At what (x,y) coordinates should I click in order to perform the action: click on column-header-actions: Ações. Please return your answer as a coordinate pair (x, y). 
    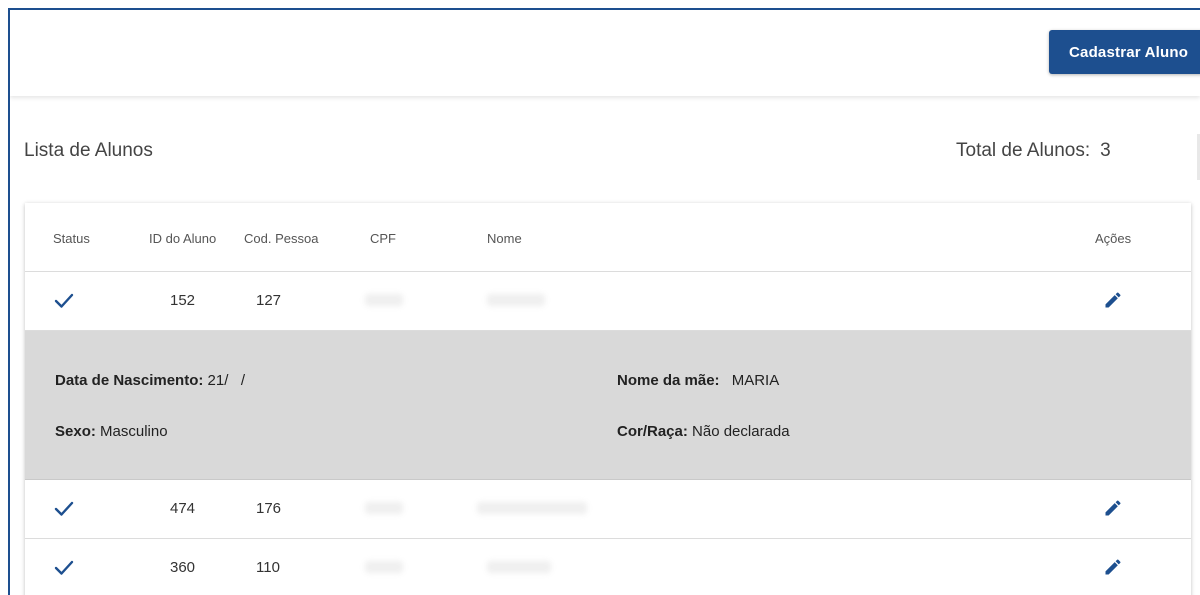
    Looking at the image, I should click on (1113, 238).